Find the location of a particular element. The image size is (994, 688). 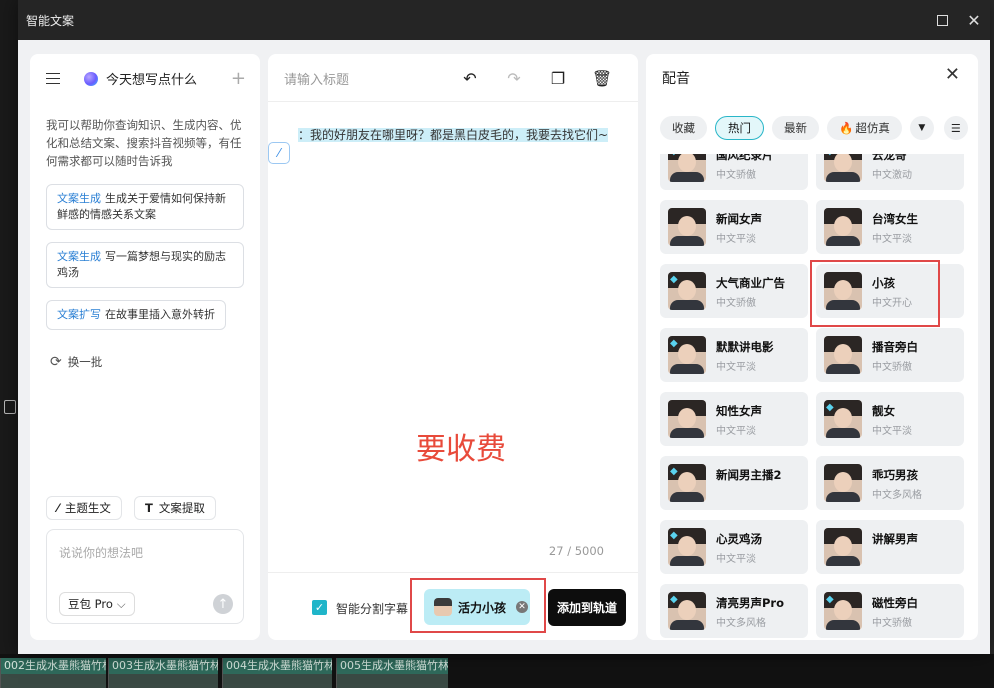

filter-latest: 最新 is located at coordinates (795, 128).